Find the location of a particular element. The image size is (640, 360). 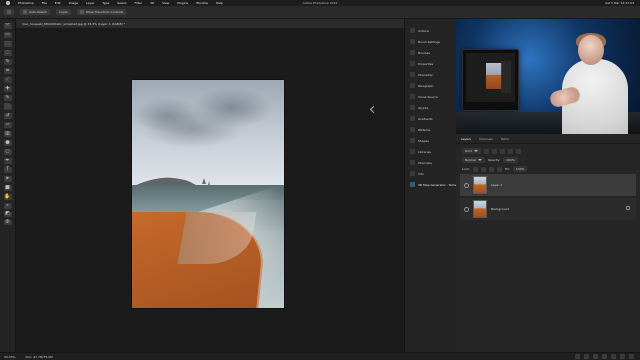

menubar-window: Window is located at coordinates (202, 3).